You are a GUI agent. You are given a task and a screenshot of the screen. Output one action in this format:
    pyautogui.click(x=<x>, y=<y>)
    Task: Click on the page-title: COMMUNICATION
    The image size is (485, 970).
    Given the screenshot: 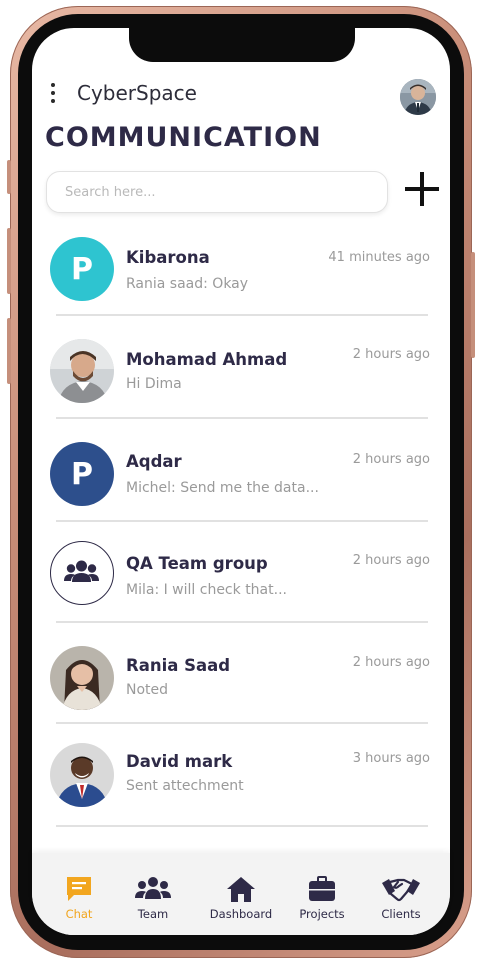 What is the action you would take?
    pyautogui.click(x=183, y=137)
    